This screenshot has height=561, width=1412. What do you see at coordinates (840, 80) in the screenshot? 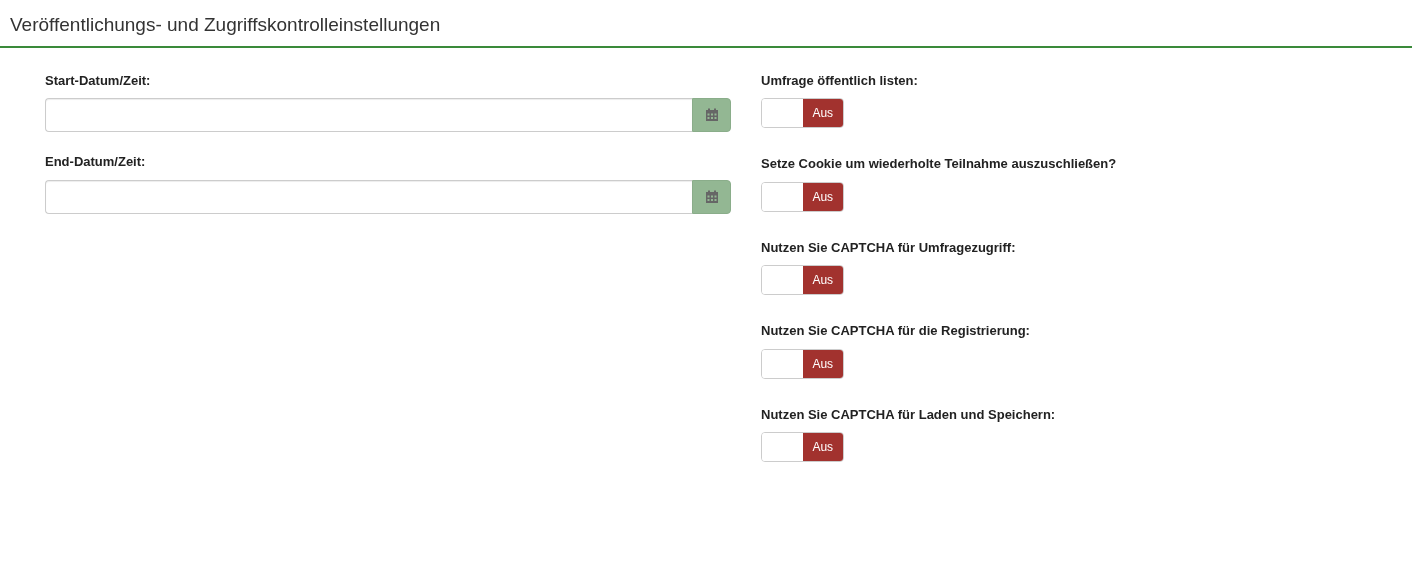
I see `toggle-label: Umfrage öffentlich listen:` at bounding box center [840, 80].